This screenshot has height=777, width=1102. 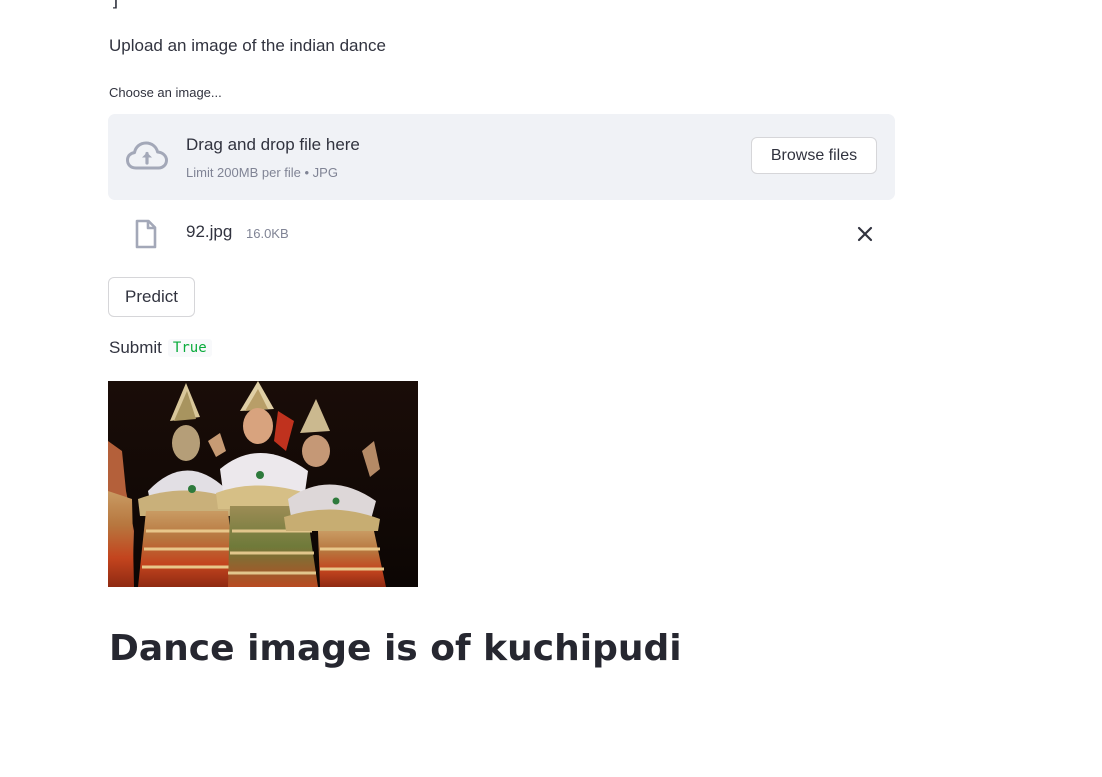 I want to click on submit-status-line: Submit True, so click(x=160, y=348).